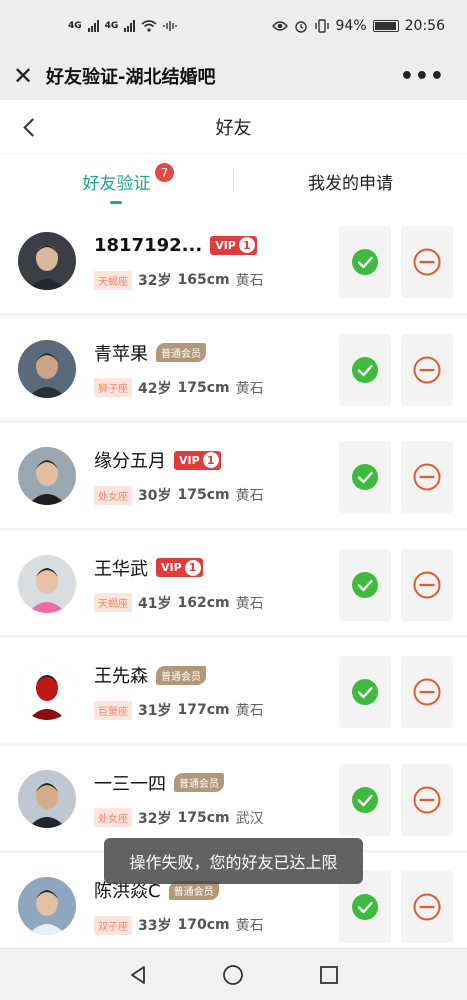  Describe the element at coordinates (233, 369) in the screenshot. I see `request-row: 青苹果 普通会员 狮子座 42岁 175cm 黄石` at that location.